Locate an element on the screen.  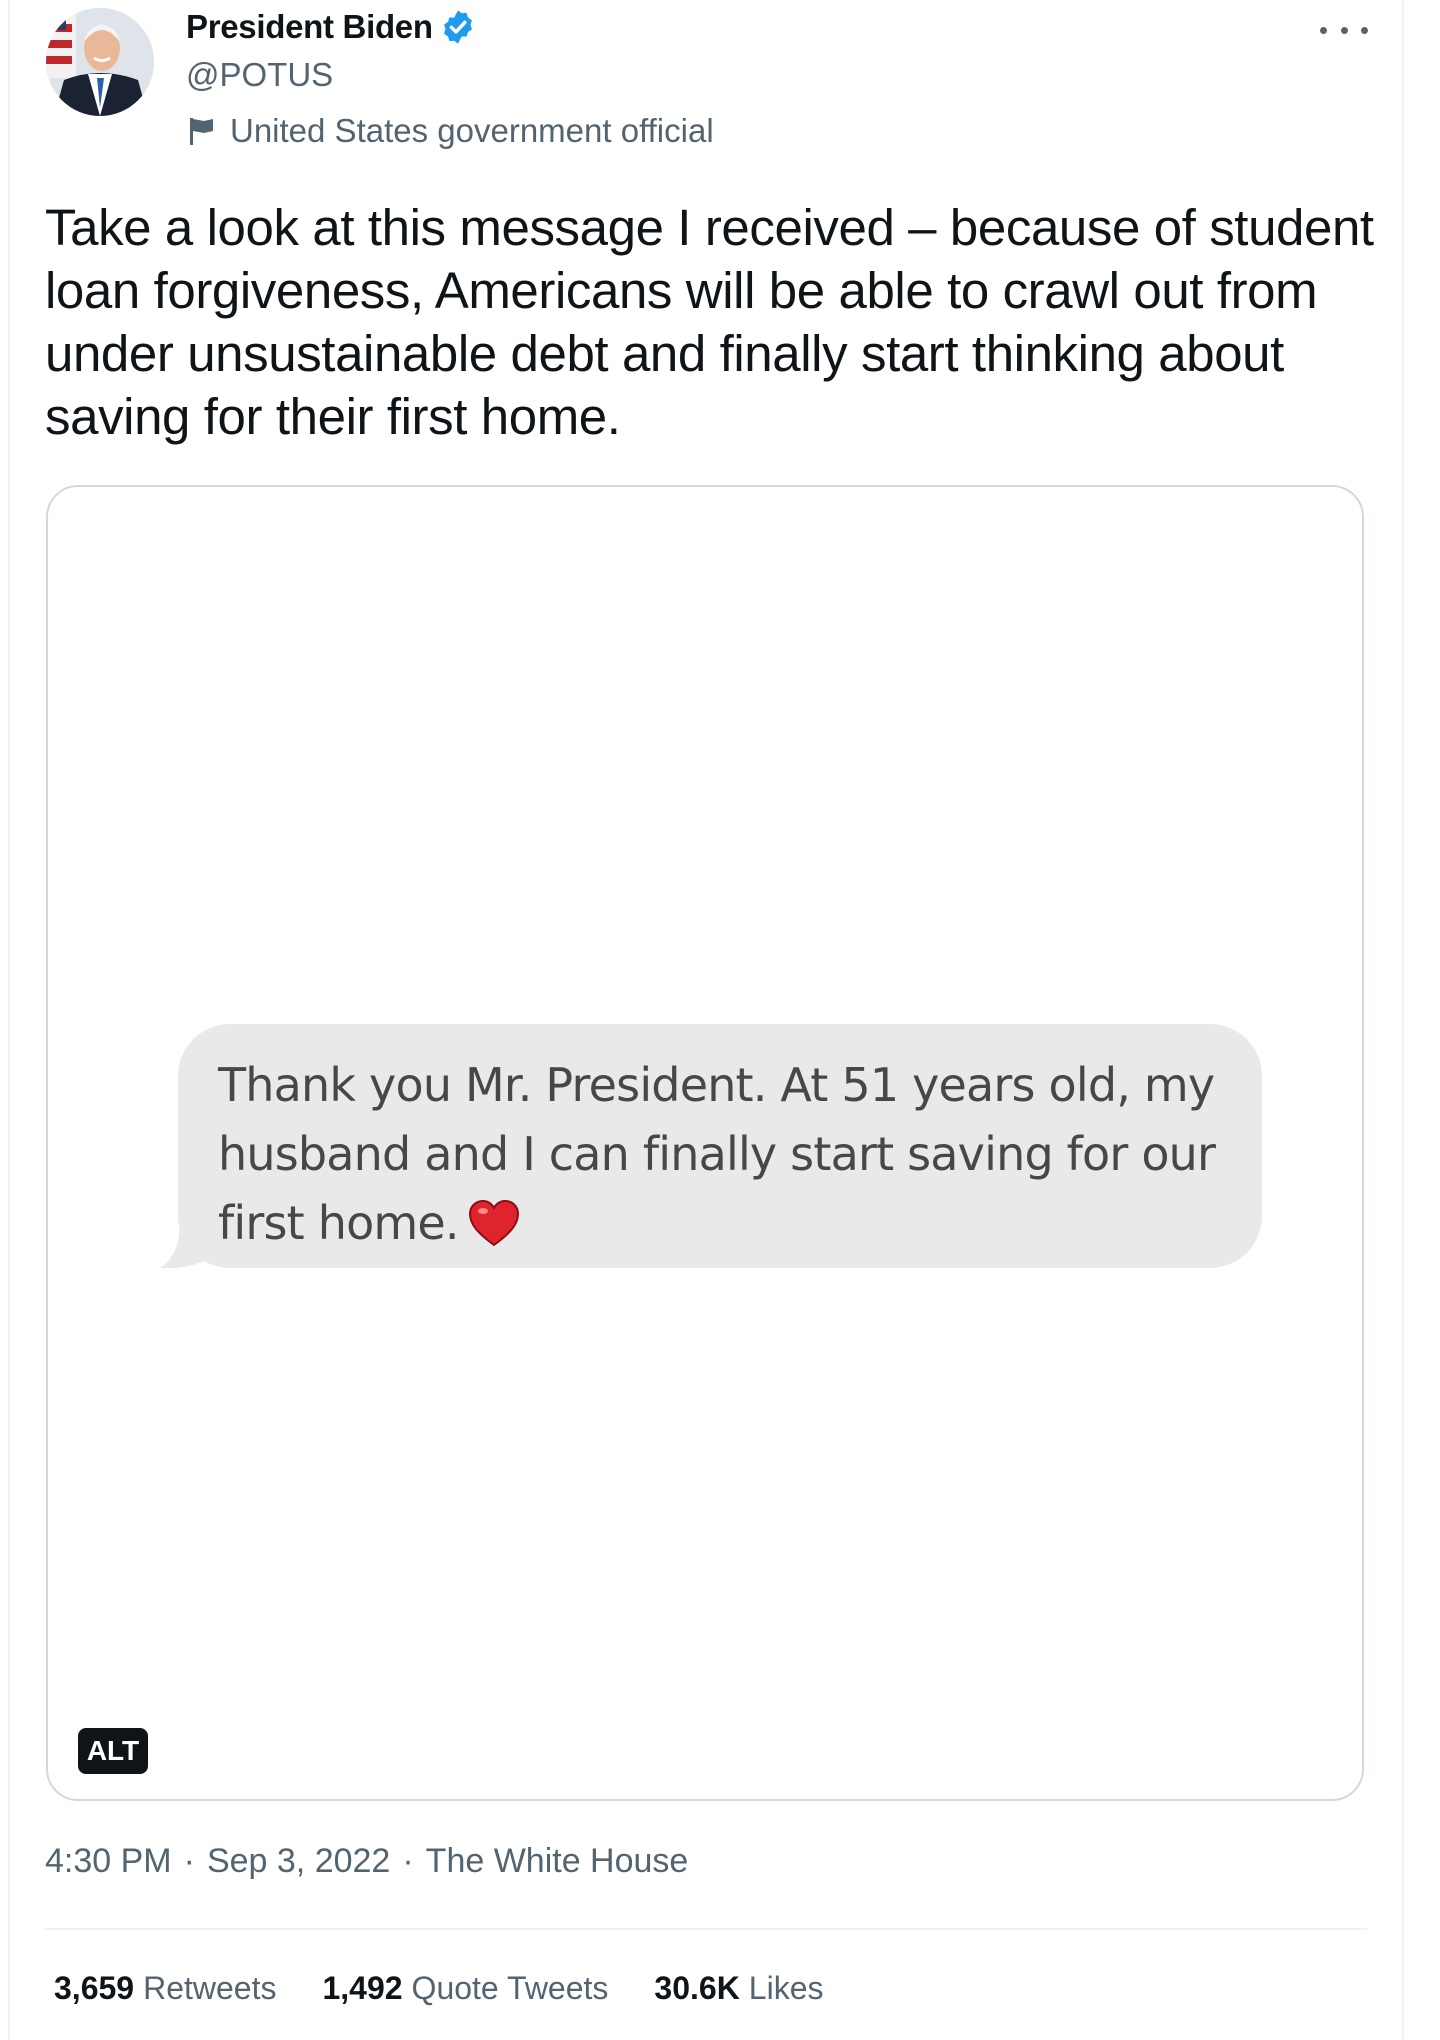
display-name: President Biden is located at coordinates (309, 27).